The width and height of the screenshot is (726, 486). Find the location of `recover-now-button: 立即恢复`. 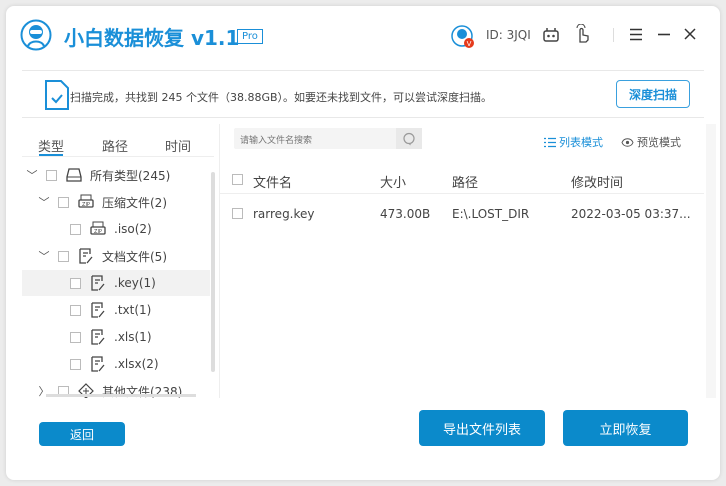

recover-now-button: 立即恢复 is located at coordinates (625, 428).